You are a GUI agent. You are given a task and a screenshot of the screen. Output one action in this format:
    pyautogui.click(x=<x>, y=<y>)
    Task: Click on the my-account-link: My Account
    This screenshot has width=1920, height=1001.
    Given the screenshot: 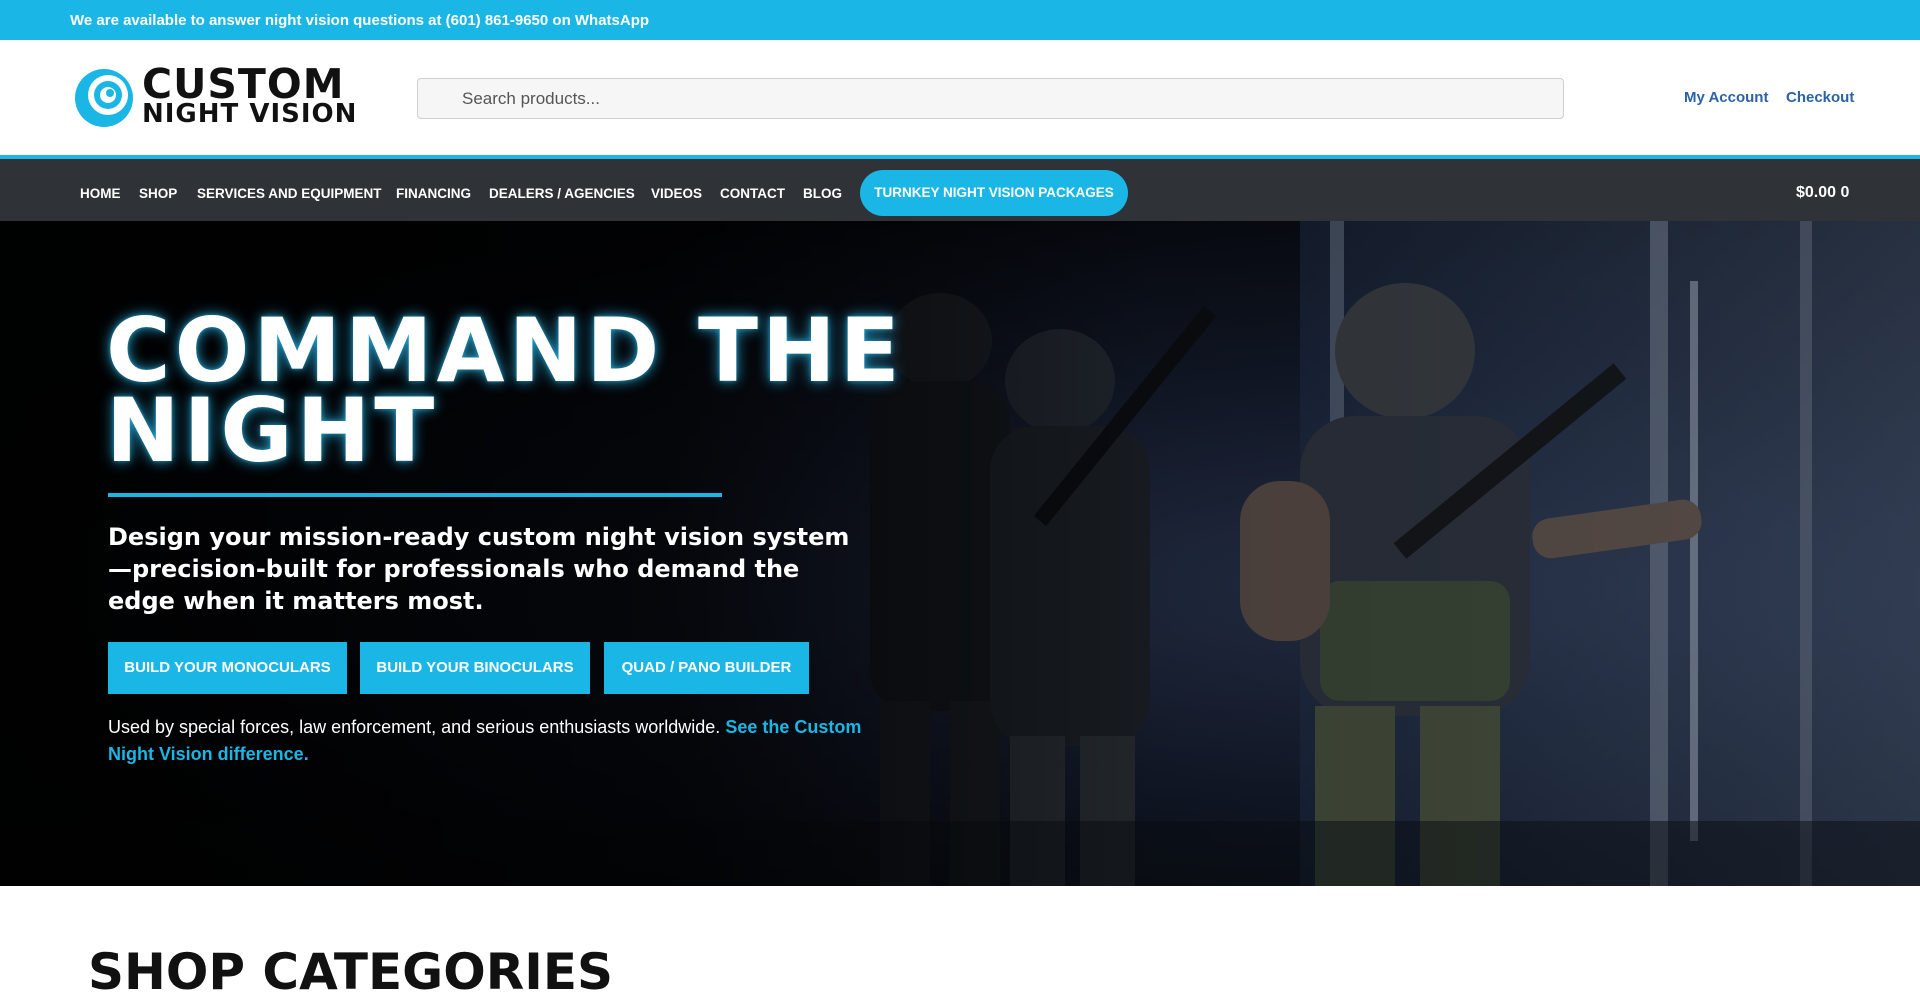 What is the action you would take?
    pyautogui.click(x=1726, y=97)
    